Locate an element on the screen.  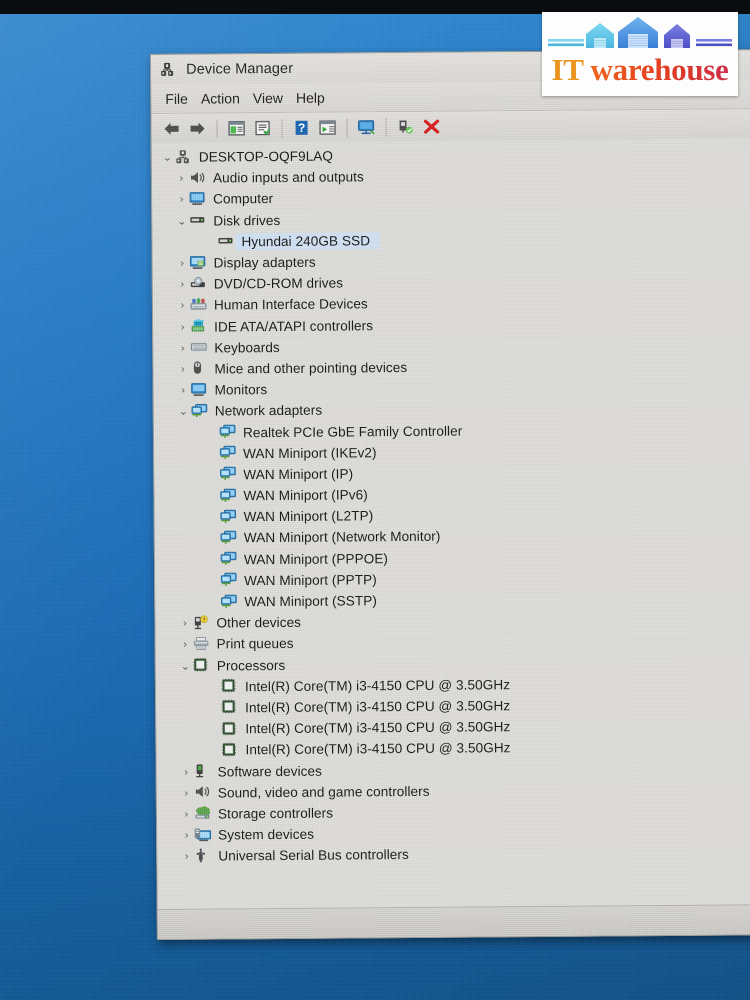
tree-root-label: DESKTOP-OQF9LAQ is located at coordinates (266, 156).